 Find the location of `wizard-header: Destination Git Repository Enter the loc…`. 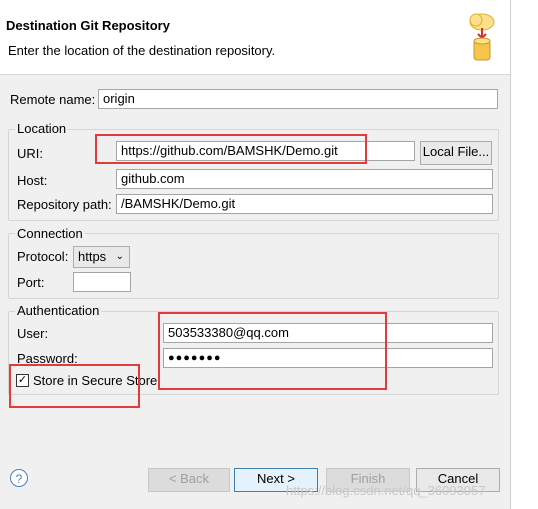

wizard-header: Destination Git Repository Enter the loc… is located at coordinates (255, 37).